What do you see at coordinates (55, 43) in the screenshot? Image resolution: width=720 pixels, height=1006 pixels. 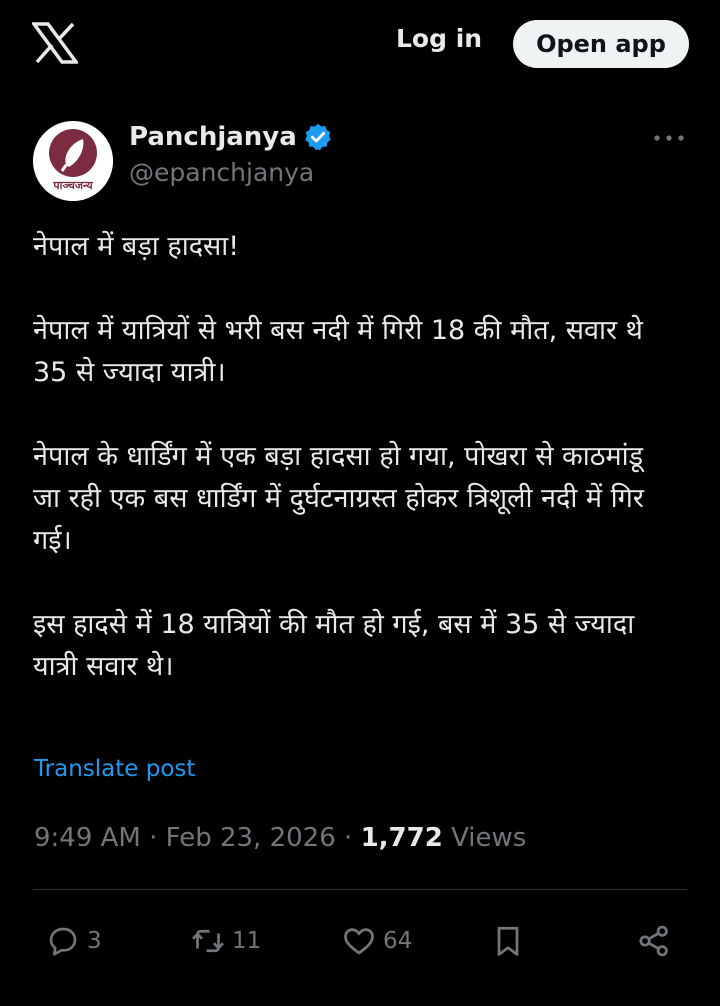 I see `x-logo-icon` at bounding box center [55, 43].